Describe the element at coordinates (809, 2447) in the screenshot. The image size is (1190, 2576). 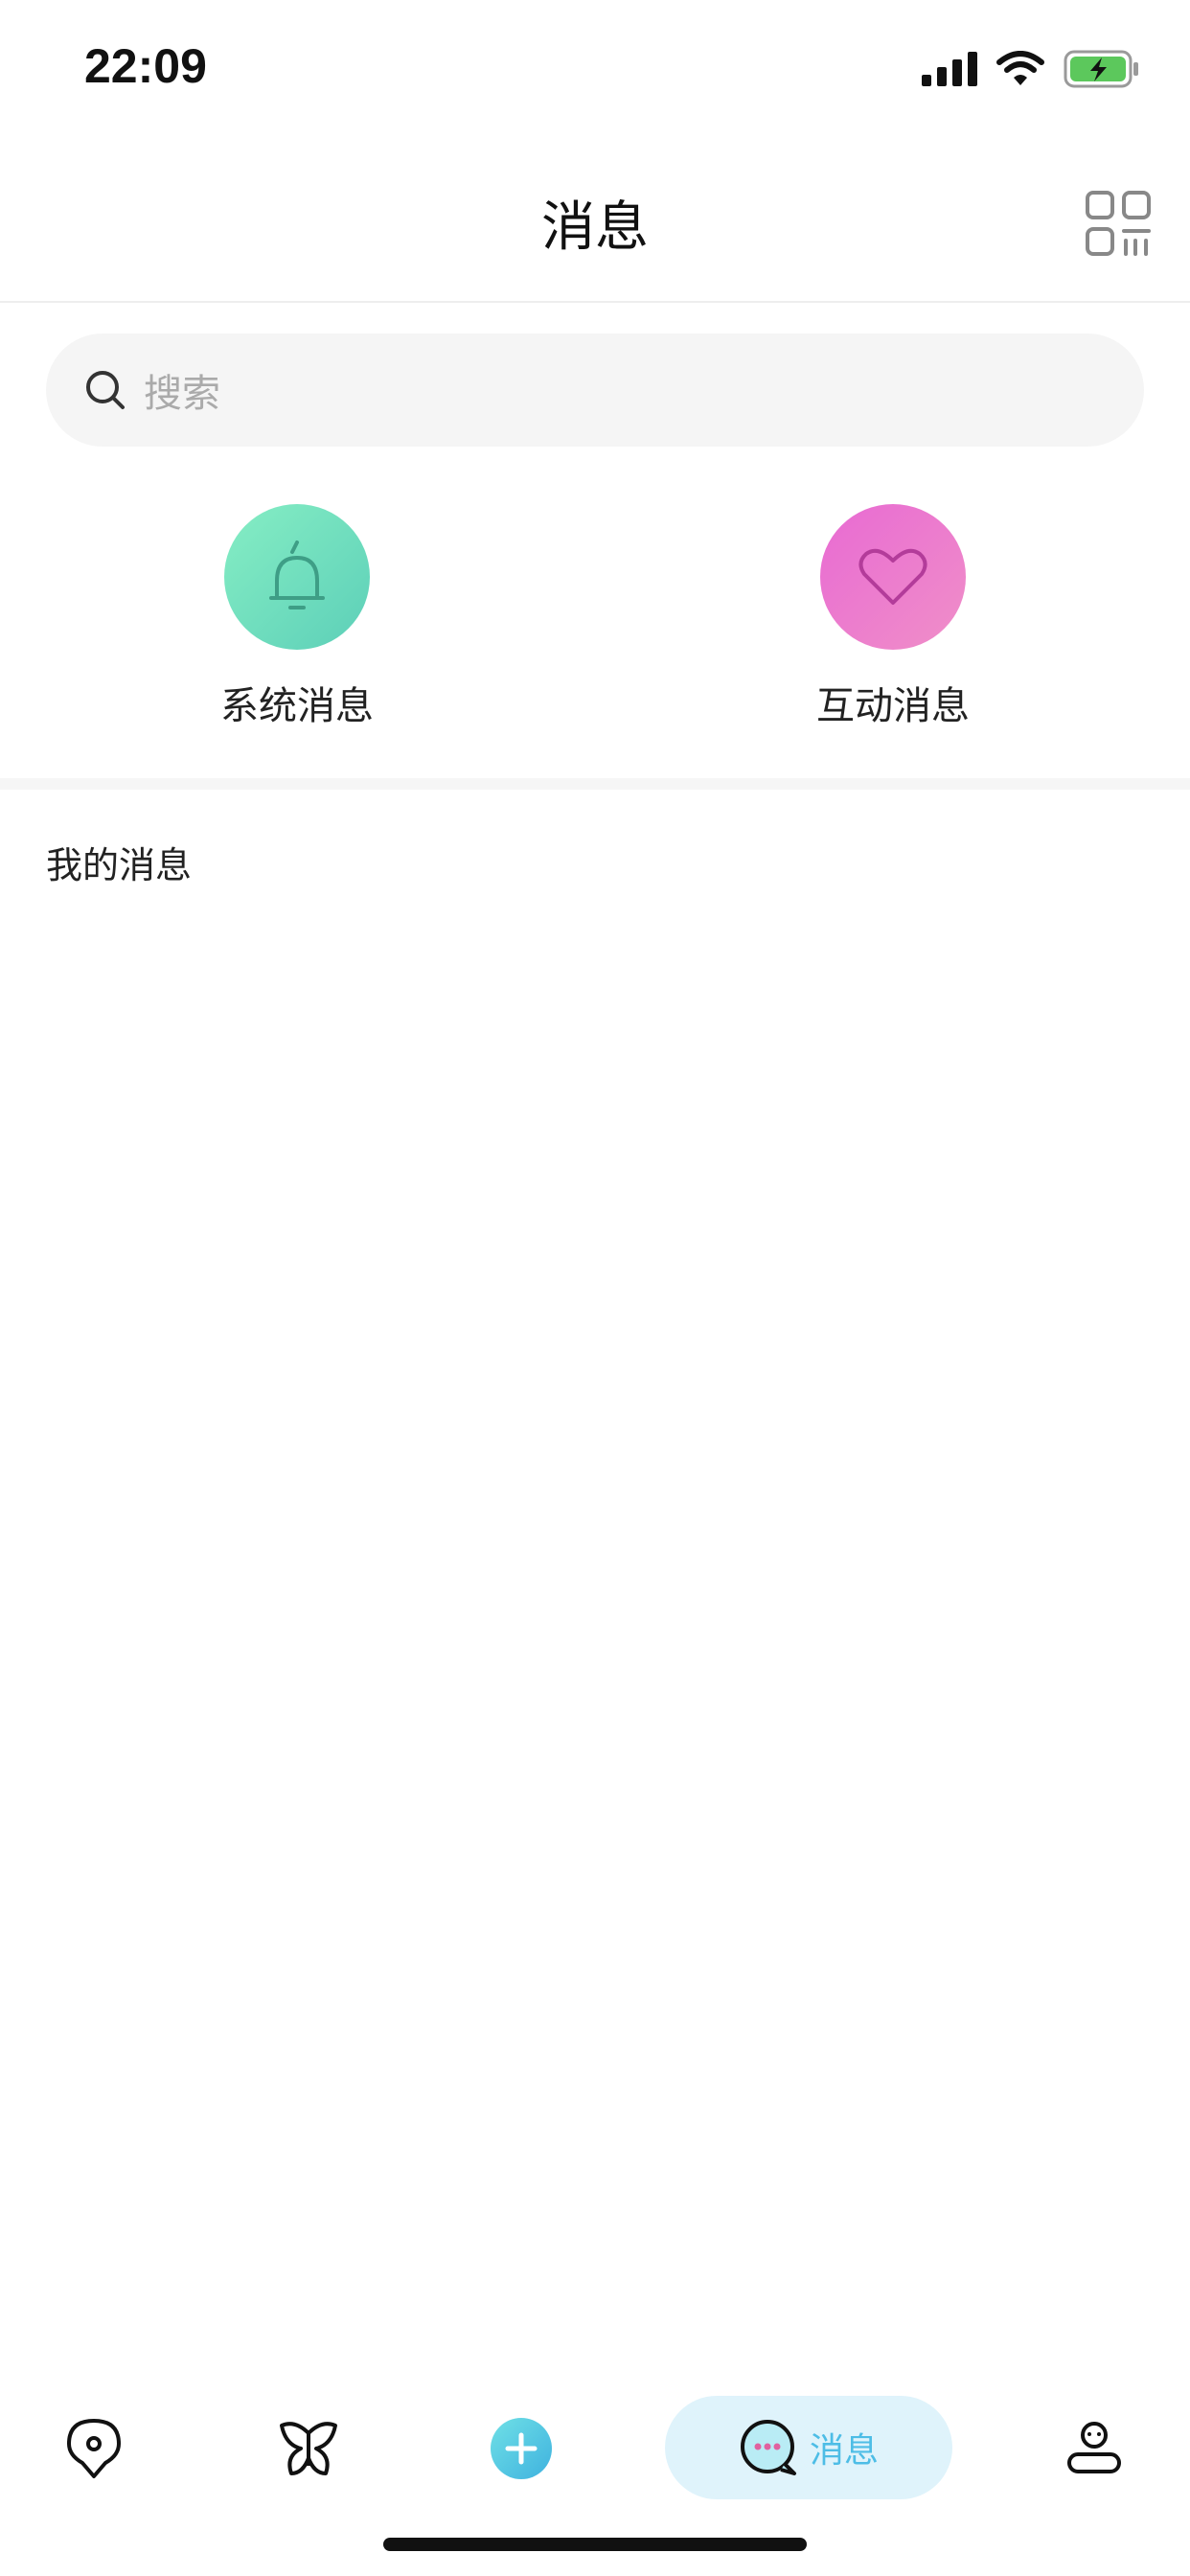
I see `tab-messages: 消息` at that location.